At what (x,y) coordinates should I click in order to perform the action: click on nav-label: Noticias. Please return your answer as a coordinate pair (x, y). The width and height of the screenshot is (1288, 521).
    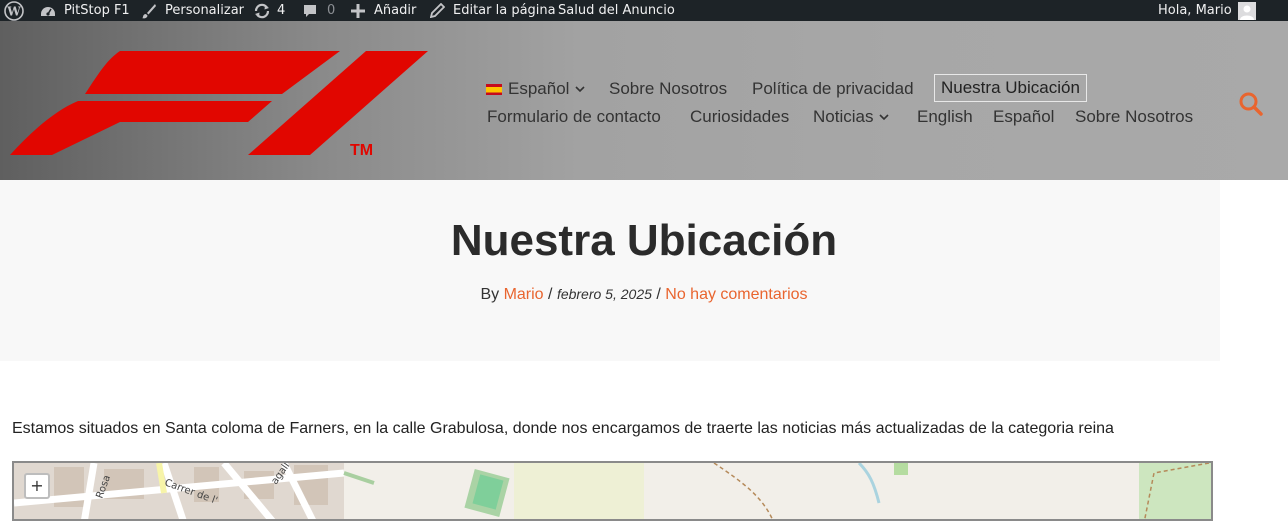
    Looking at the image, I should click on (843, 116).